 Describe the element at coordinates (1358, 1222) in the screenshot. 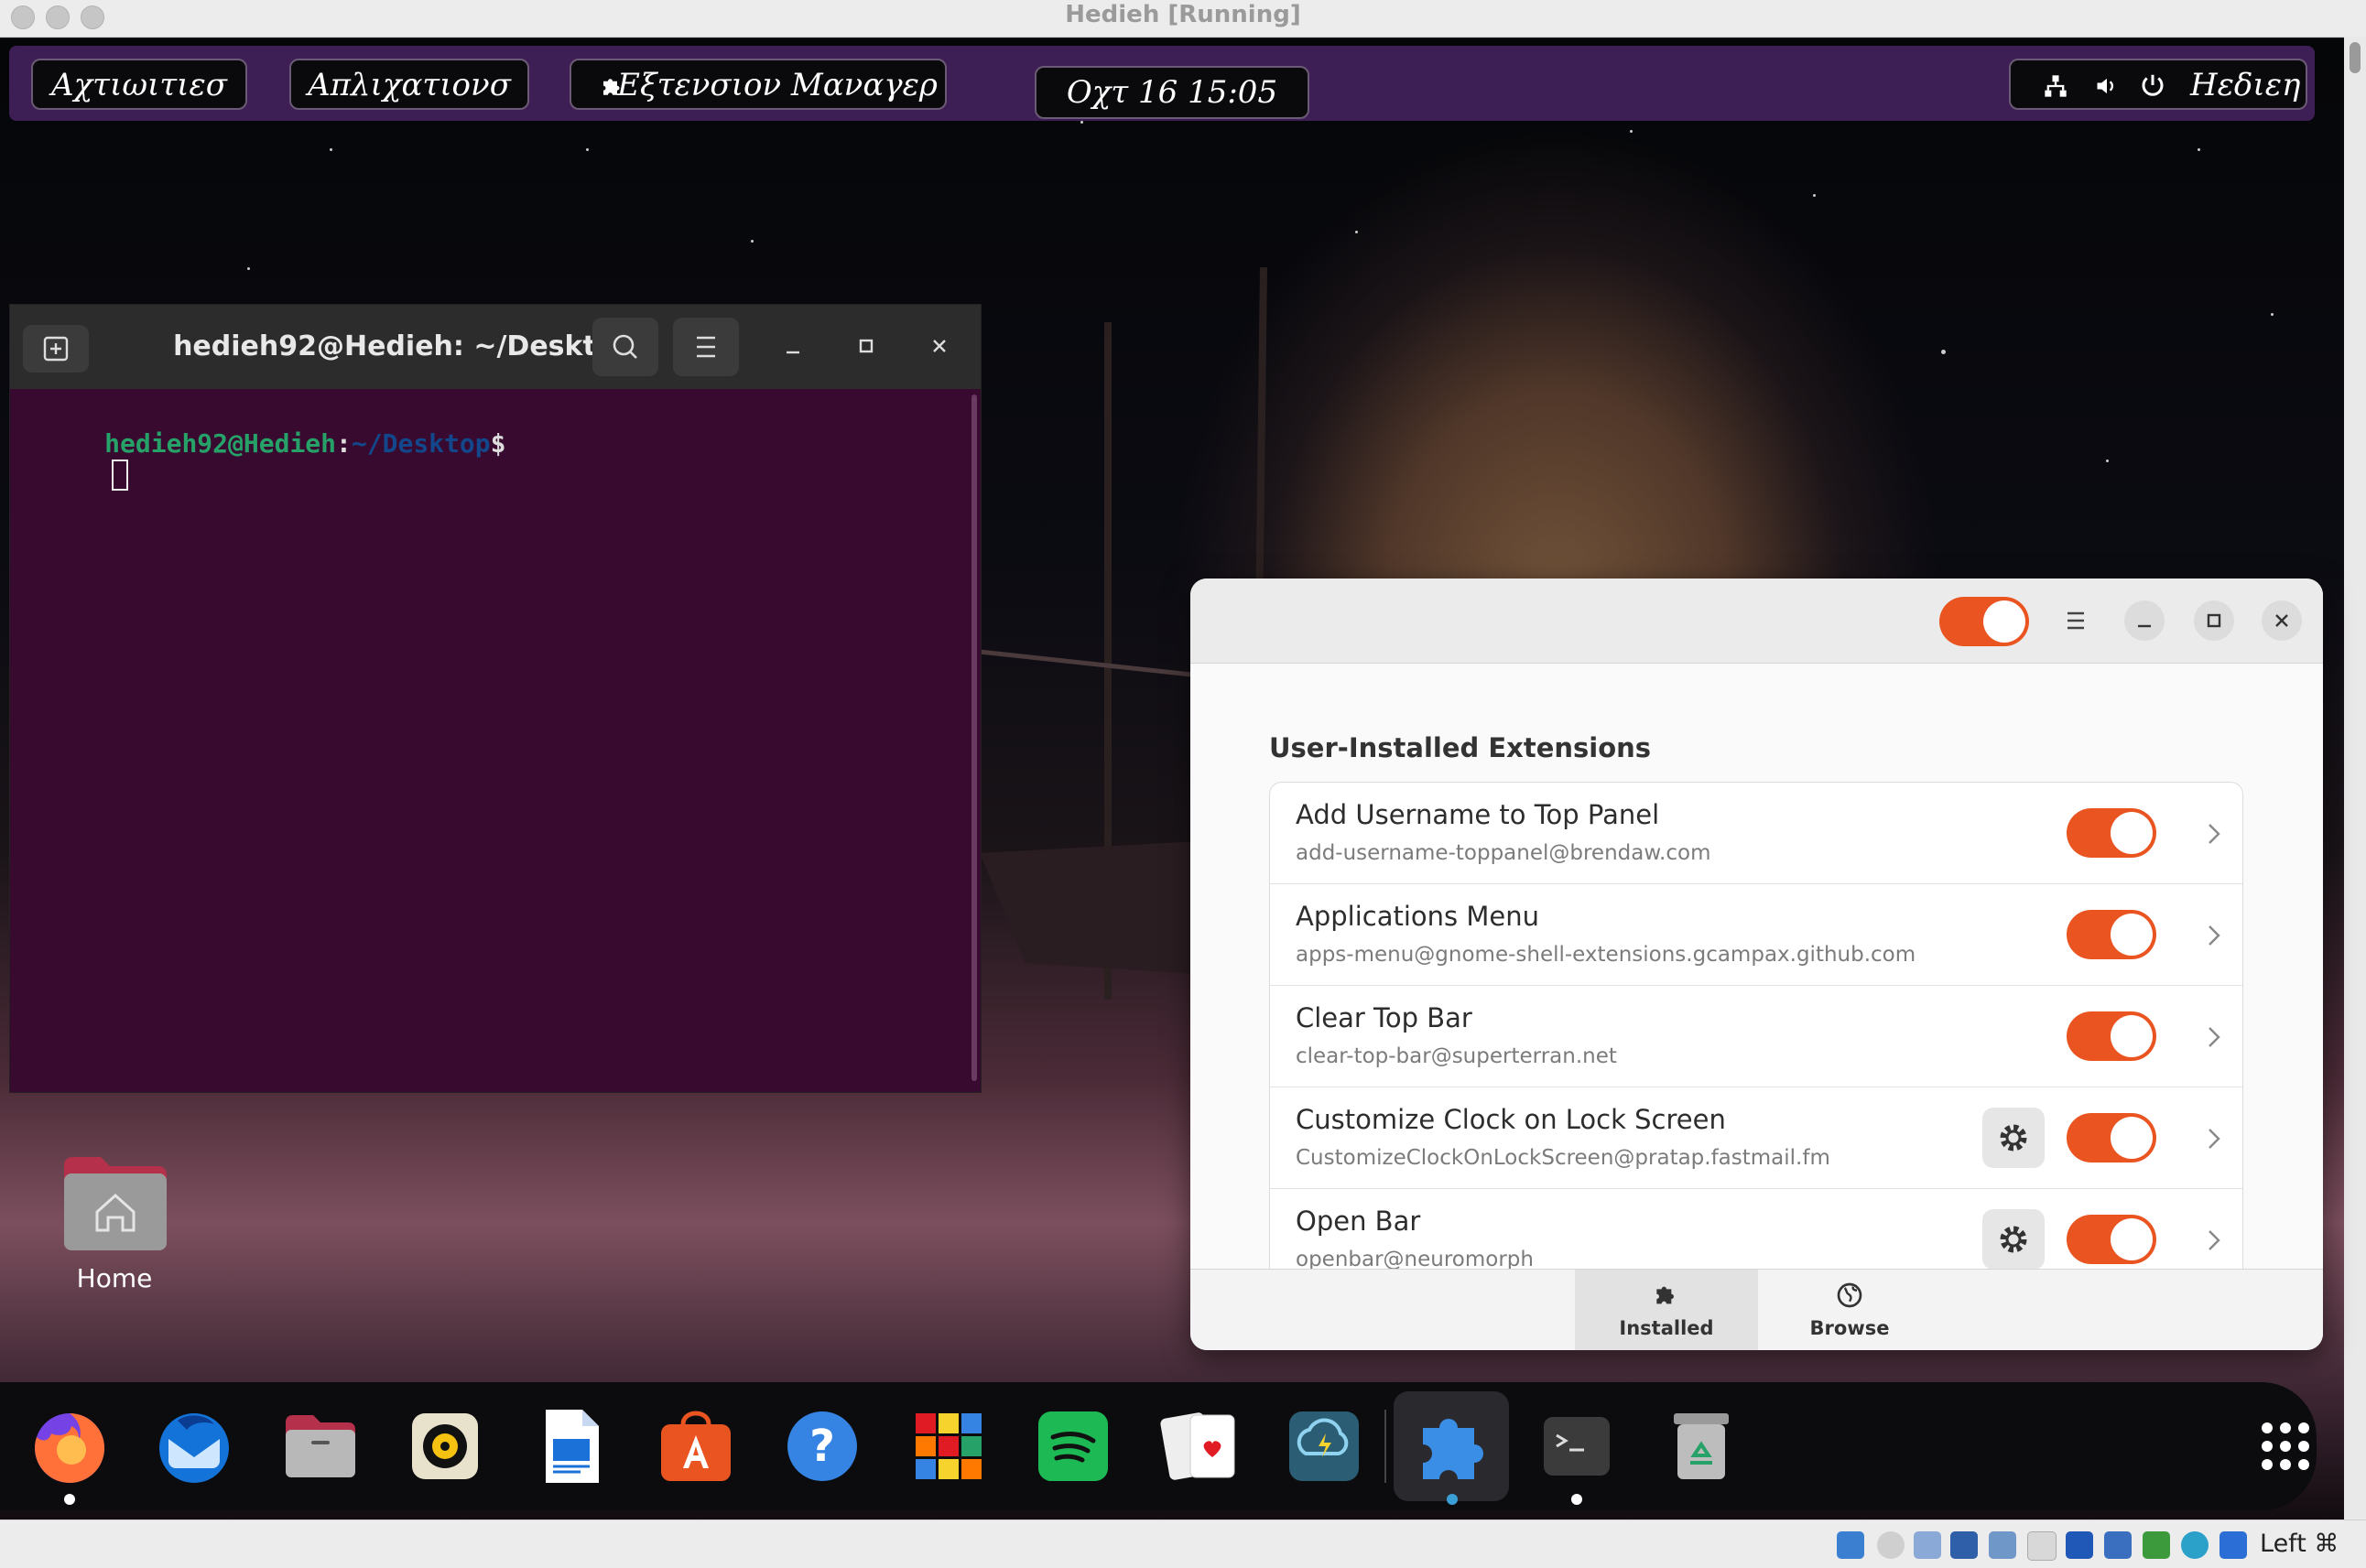

I see `extension-name: Open Bar` at that location.